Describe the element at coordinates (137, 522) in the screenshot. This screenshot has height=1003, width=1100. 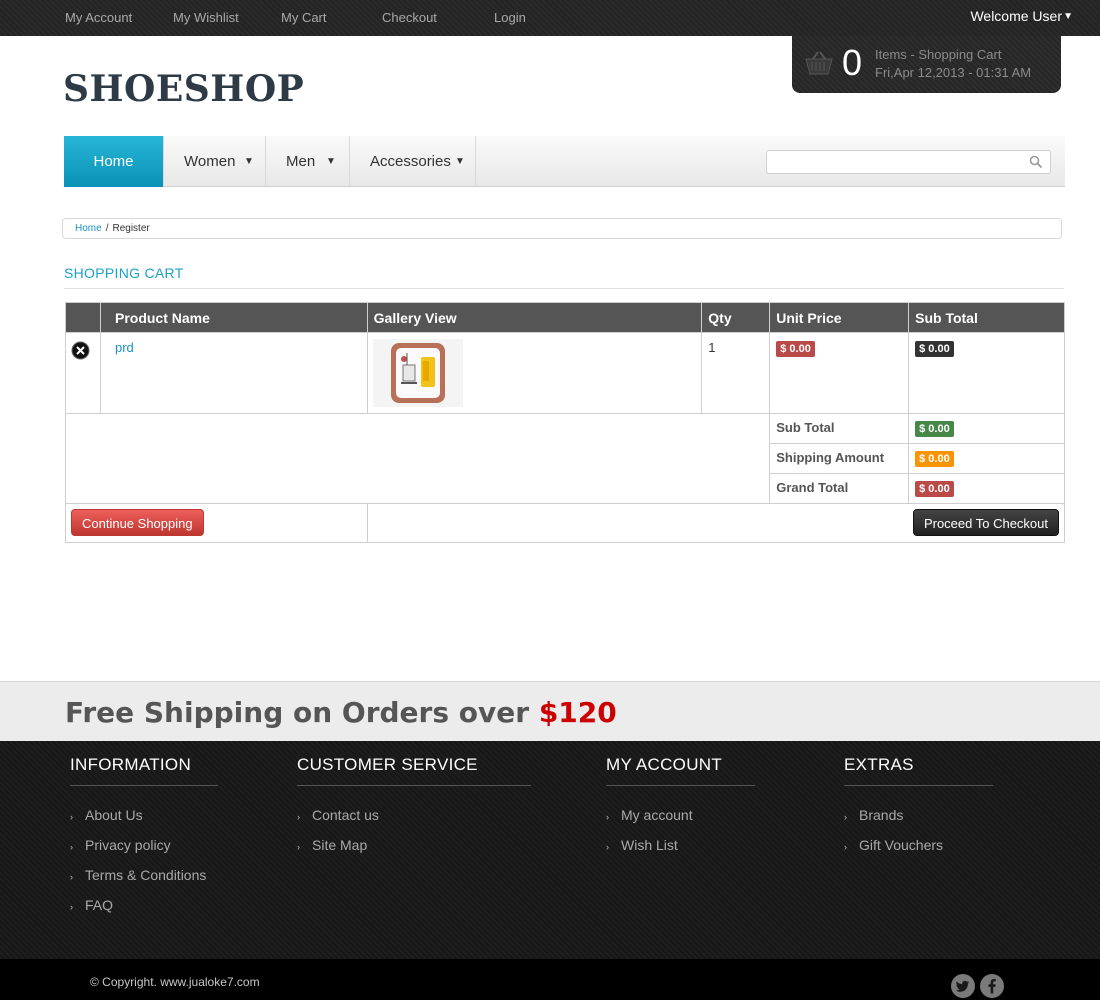
I see `continue-shopping-button: Continue Shopping` at that location.